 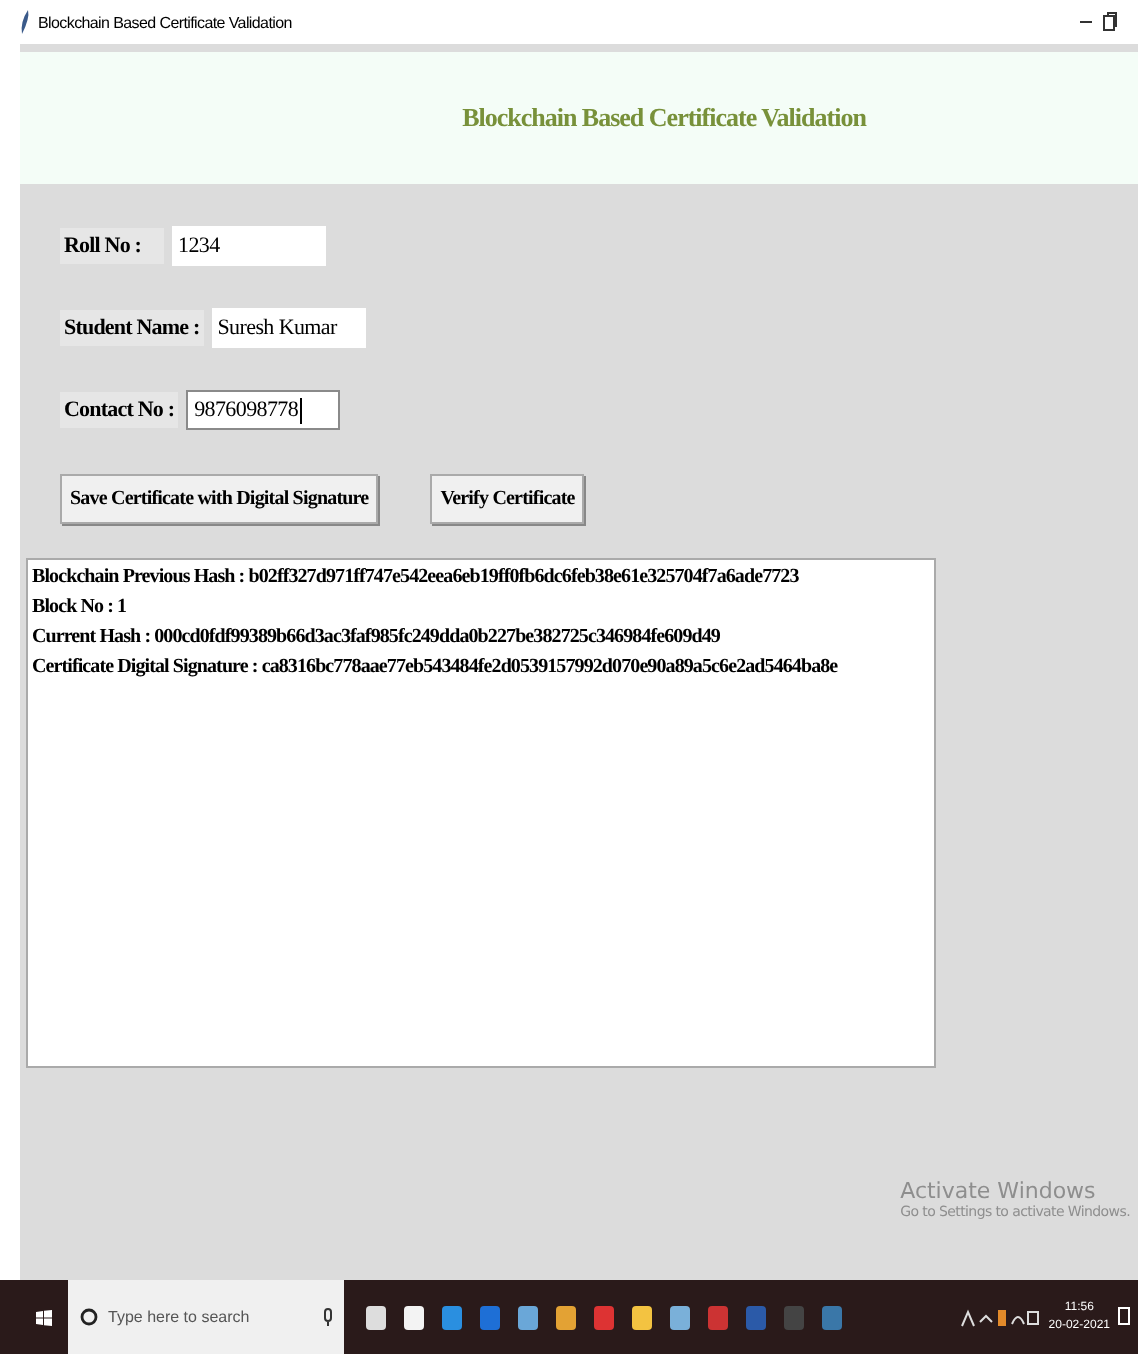 What do you see at coordinates (436, 668) in the screenshot?
I see `output-line: Certificate Digital Signature : ca8316bc778aae77eb543484fe2d0539157992d070e90a89a5c6e2ad5464ba8e` at bounding box center [436, 668].